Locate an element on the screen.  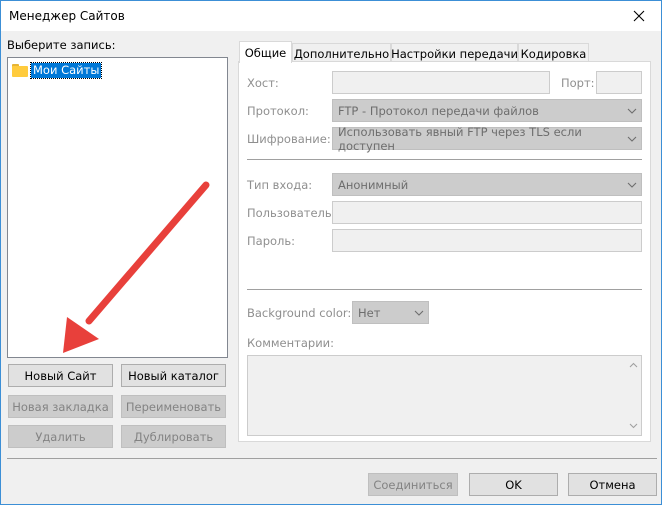
ok-button: OK is located at coordinates (513, 484).